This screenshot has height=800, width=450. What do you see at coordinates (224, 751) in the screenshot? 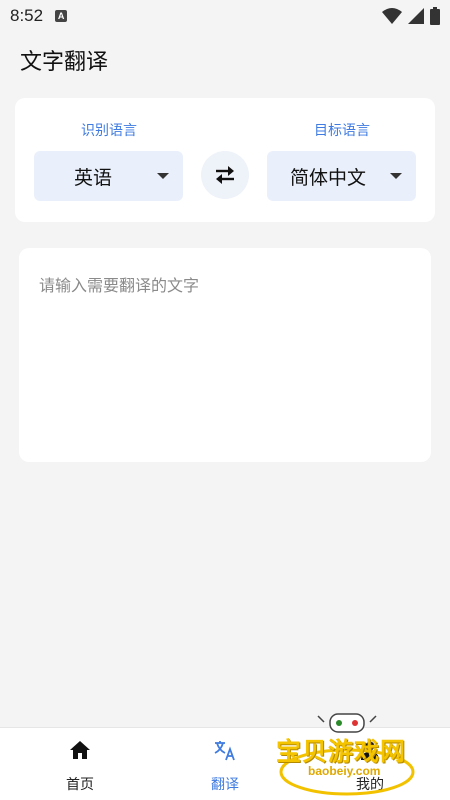
I see `translate-icon` at bounding box center [224, 751].